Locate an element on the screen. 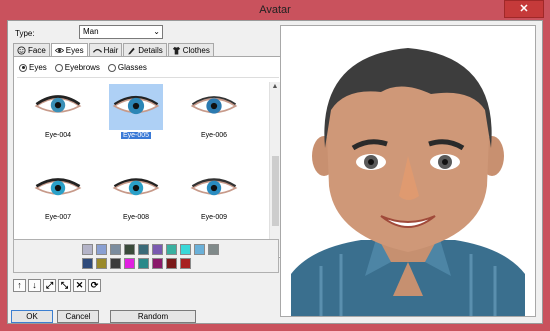  eye-icon is located at coordinates (59, 50).